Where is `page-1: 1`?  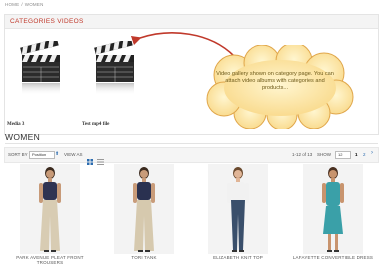 page-1: 1 is located at coordinates (356, 154).